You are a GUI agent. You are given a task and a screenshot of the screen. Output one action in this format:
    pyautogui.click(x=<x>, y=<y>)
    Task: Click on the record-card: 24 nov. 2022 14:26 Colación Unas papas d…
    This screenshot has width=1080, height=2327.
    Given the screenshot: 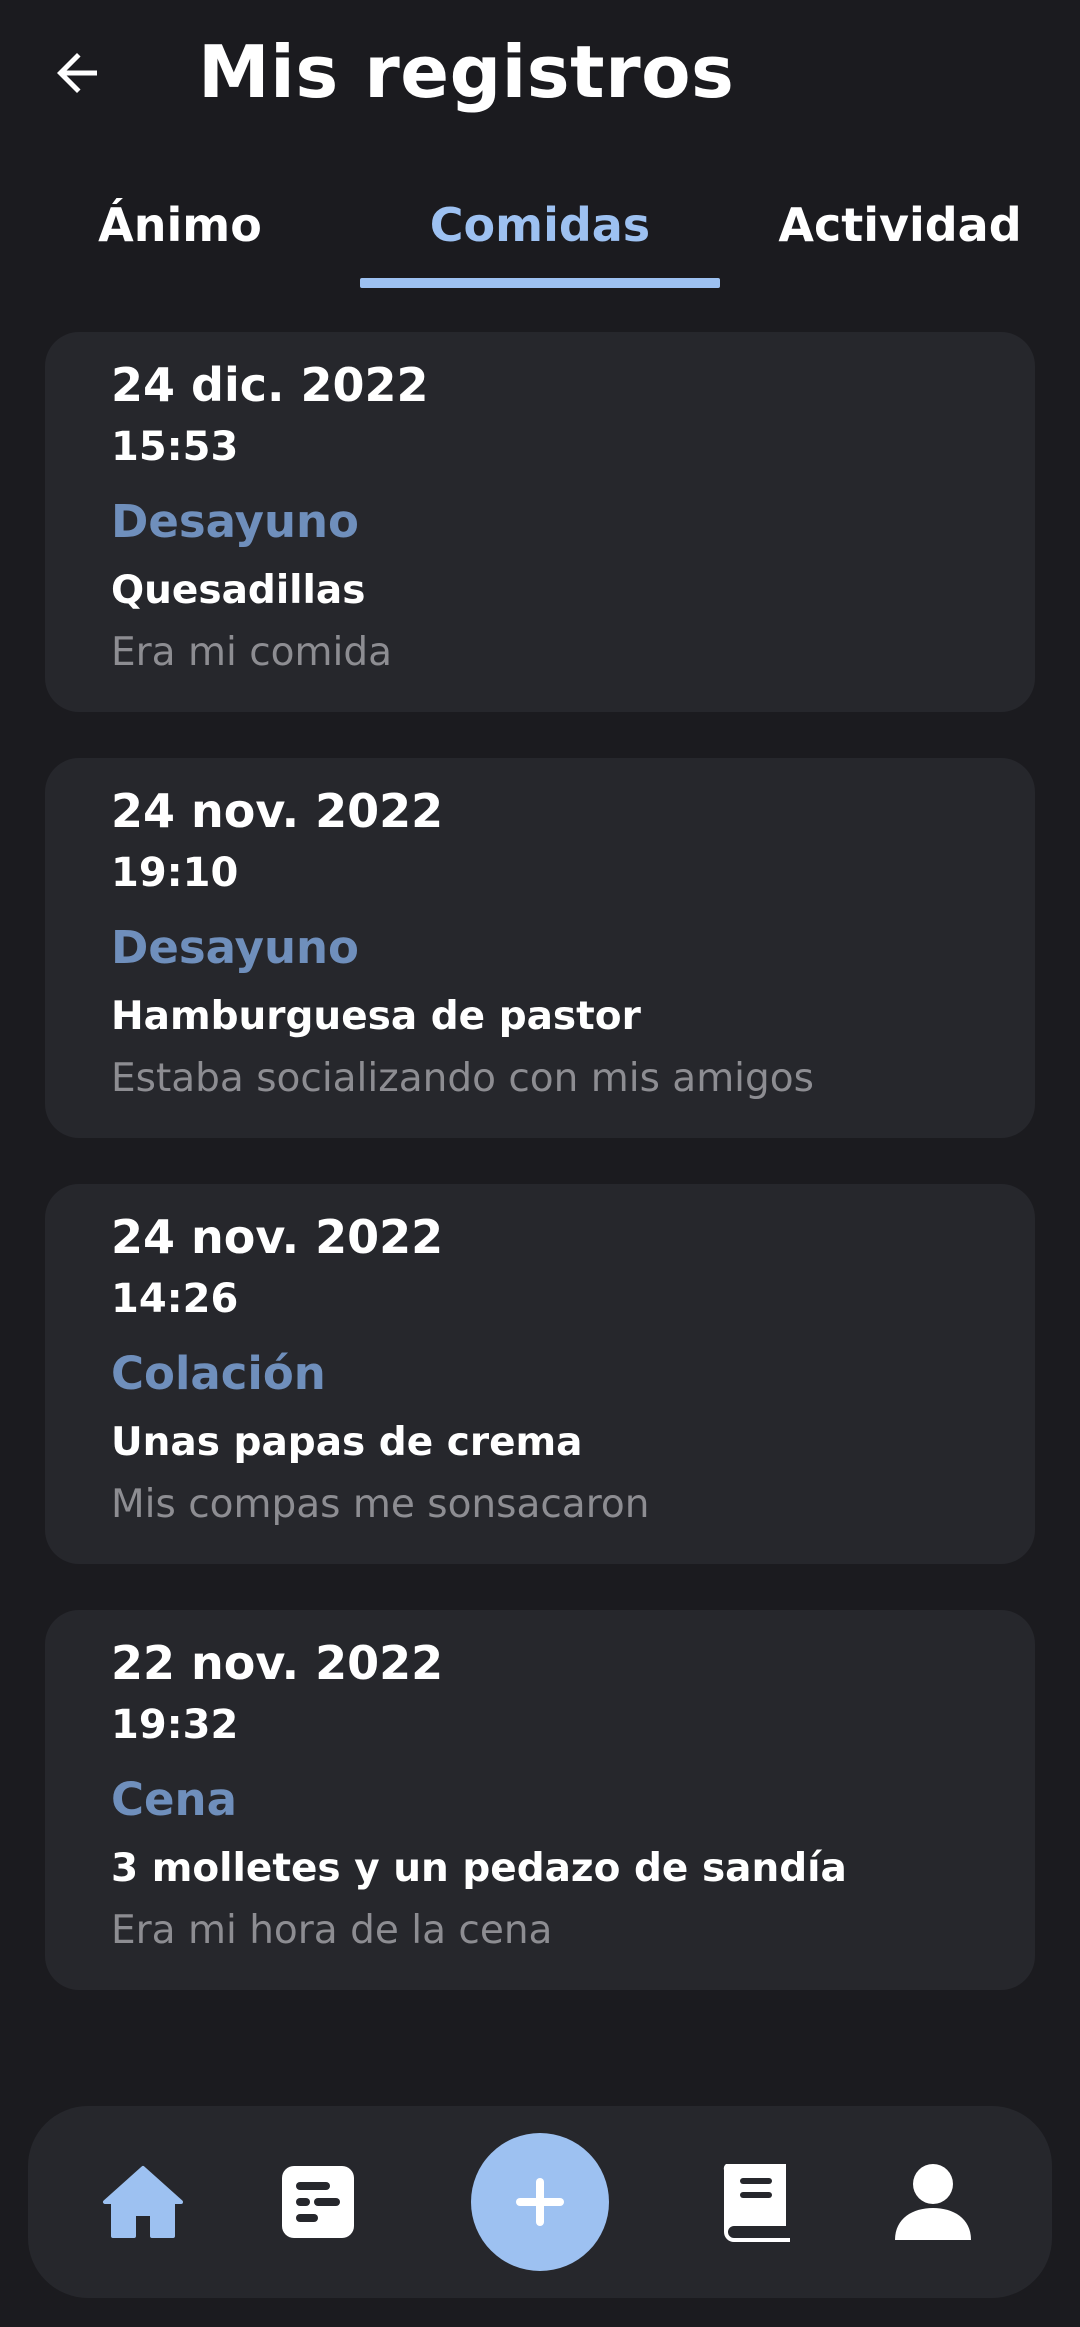 What is the action you would take?
    pyautogui.click(x=540, y=1374)
    